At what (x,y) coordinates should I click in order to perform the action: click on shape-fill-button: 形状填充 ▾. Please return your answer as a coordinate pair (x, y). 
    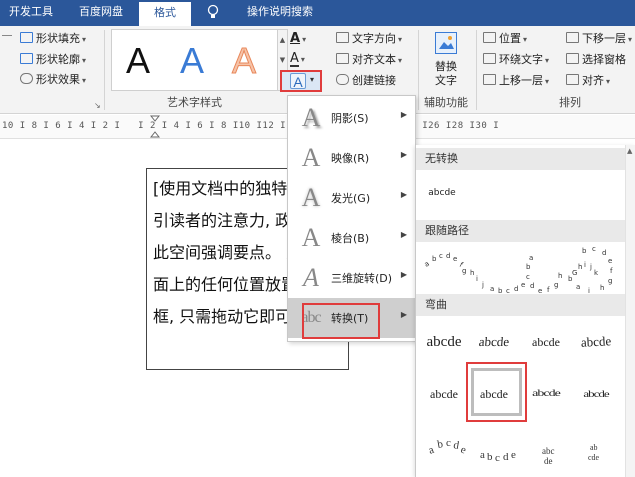
    Looking at the image, I should click on (44, 39).